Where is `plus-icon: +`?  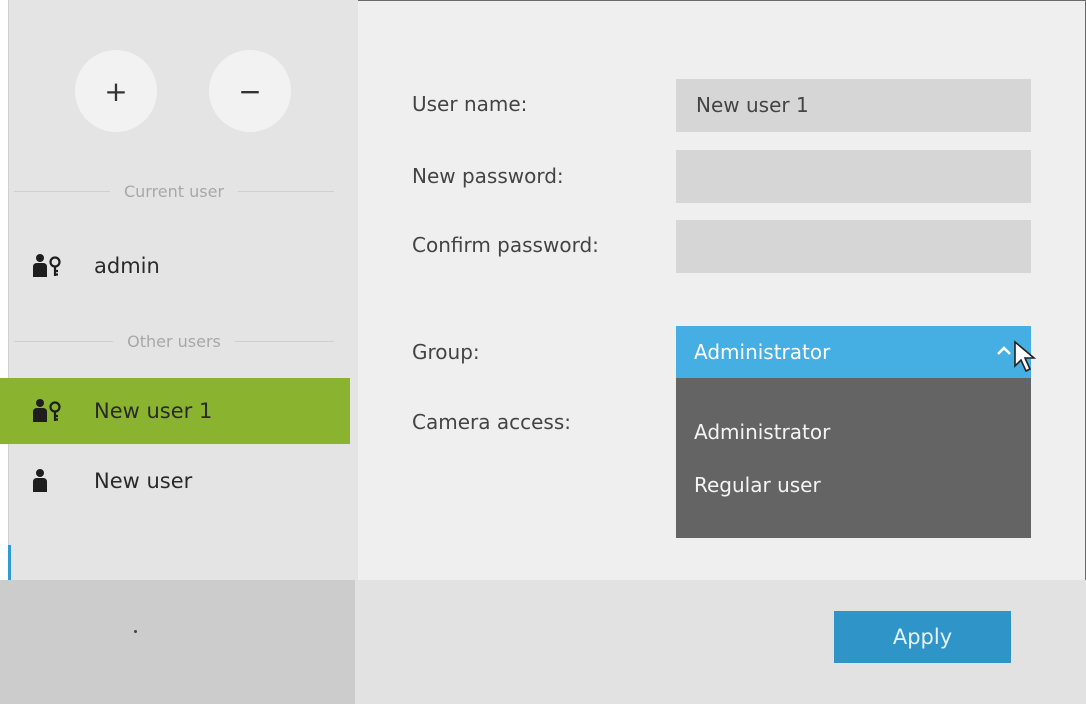 plus-icon: + is located at coordinates (116, 91).